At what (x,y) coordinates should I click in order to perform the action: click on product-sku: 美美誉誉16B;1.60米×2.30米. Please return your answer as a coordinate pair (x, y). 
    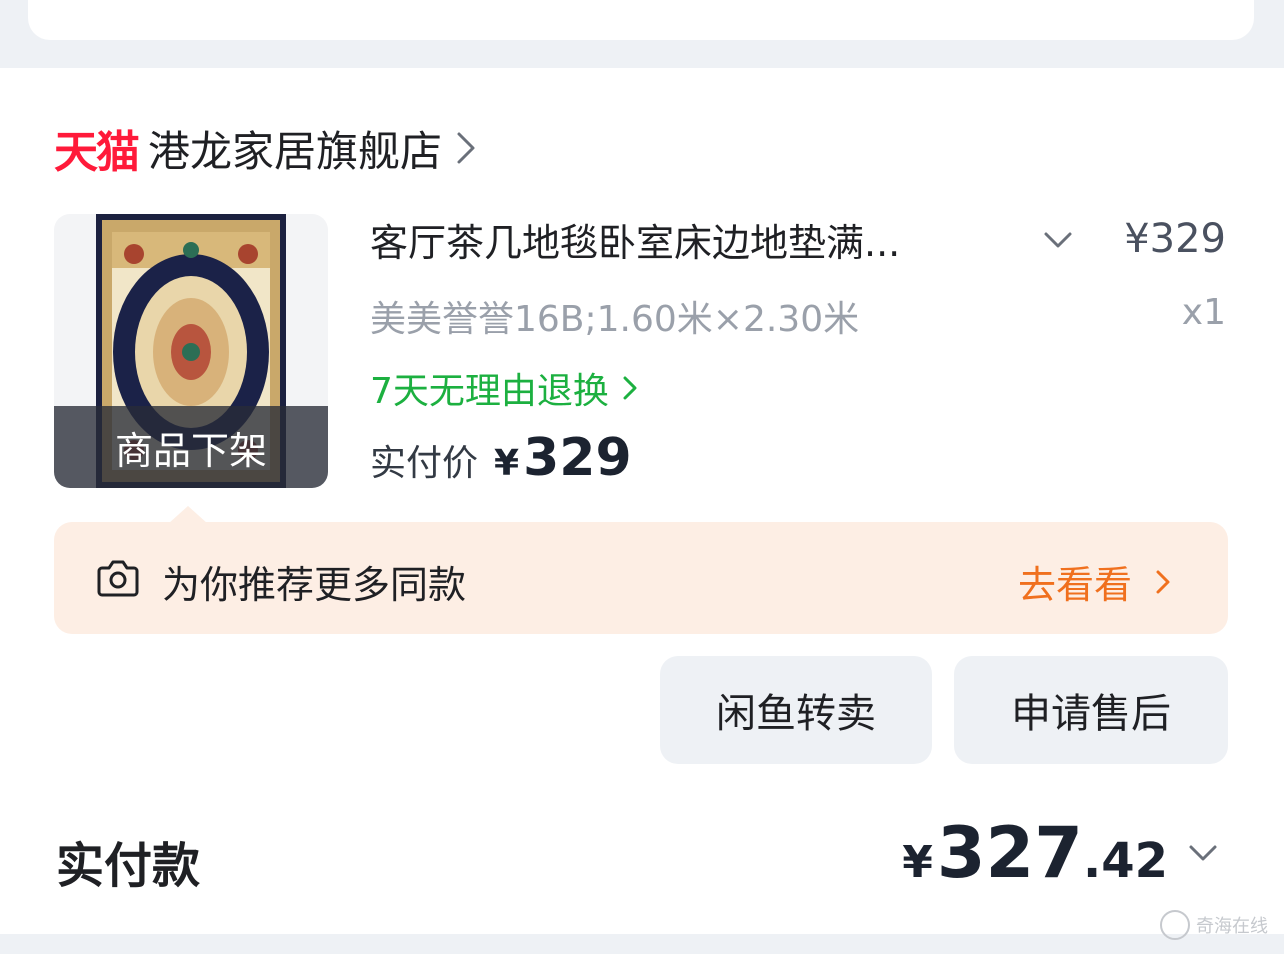
    Looking at the image, I should click on (615, 319).